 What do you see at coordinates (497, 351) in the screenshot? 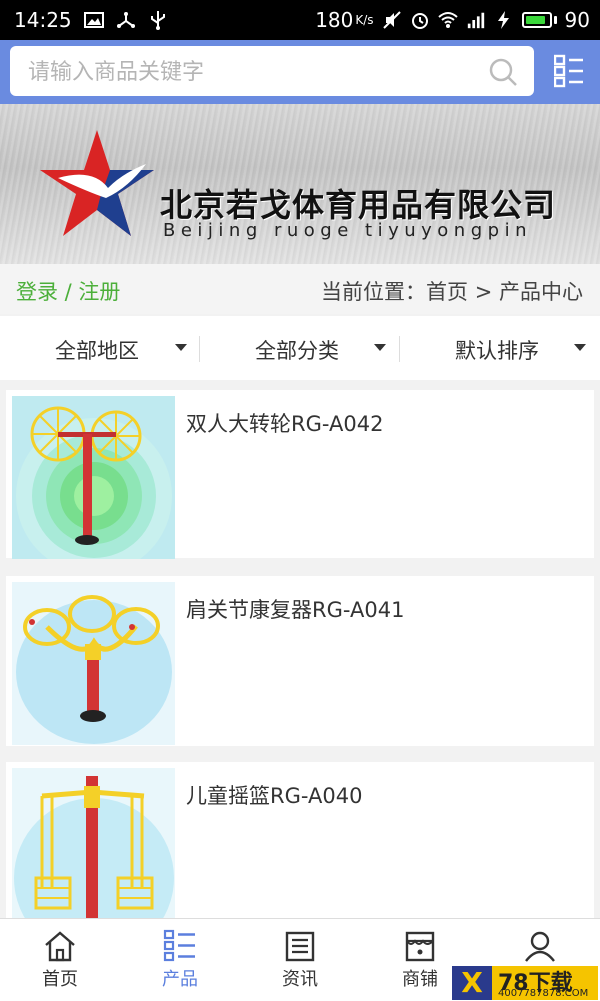
I see `filter-sort-label: 默认排序` at bounding box center [497, 351].